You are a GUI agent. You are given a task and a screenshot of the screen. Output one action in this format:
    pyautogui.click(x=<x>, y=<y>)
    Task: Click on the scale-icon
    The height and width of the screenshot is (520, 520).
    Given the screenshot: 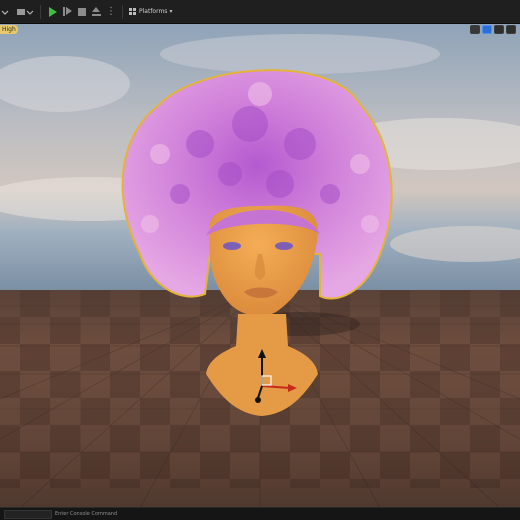 What is the action you would take?
    pyautogui.click(x=511, y=29)
    